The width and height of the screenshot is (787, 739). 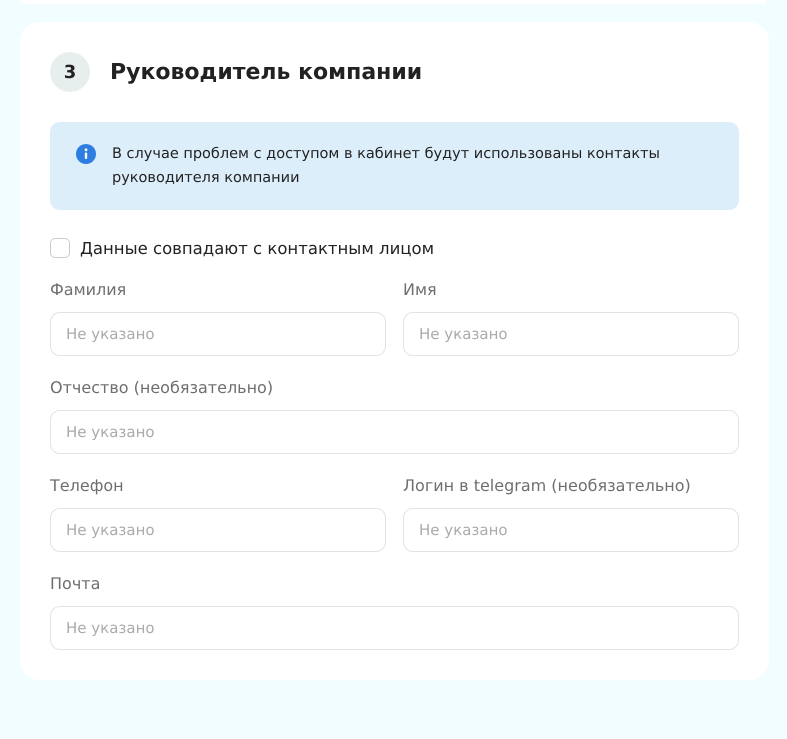 What do you see at coordinates (70, 72) in the screenshot?
I see `step-number: 3` at bounding box center [70, 72].